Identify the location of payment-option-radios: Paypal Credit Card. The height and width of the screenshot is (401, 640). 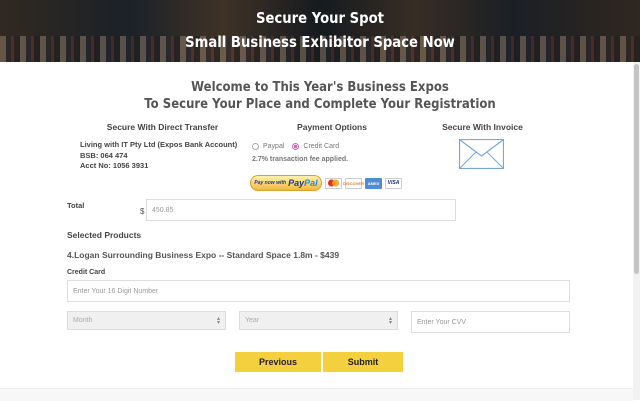
(295, 146).